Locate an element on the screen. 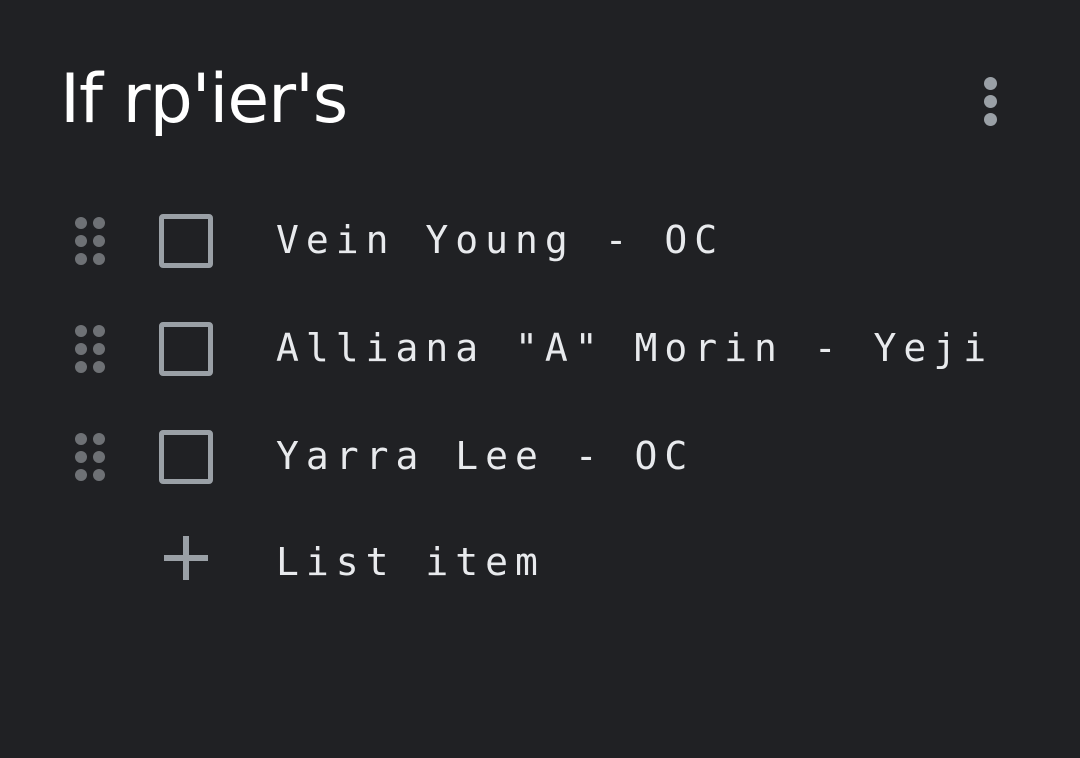  list-item: Yarra Lee - OC is located at coordinates (540, 456).